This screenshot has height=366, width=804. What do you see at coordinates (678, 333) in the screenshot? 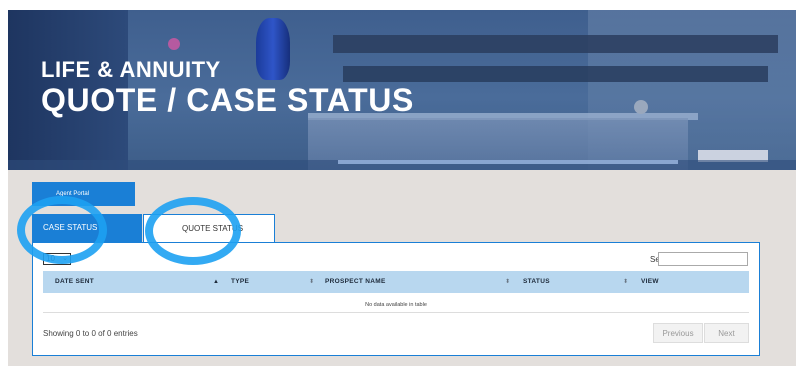
I see `previous-page-button: Previous` at bounding box center [678, 333].